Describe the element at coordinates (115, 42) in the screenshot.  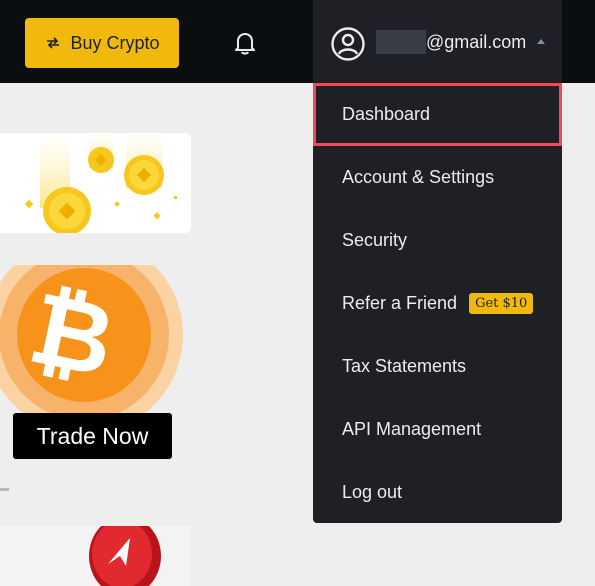
I see `buy-crypto-label: Buy Crypto` at that location.